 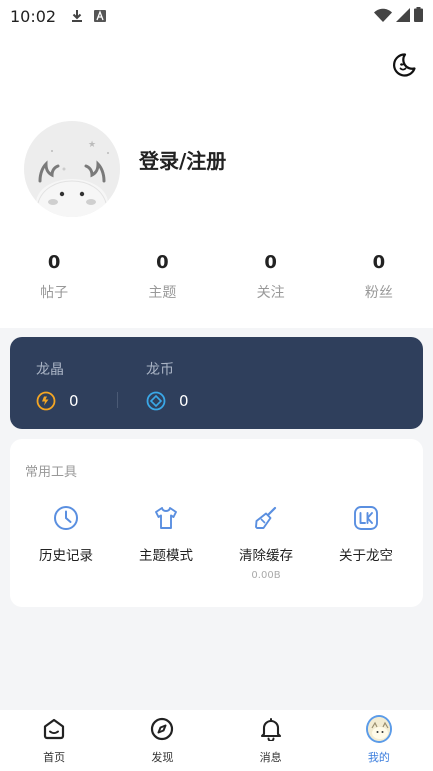 What do you see at coordinates (50, 370) in the screenshot?
I see `wallet-crystal-title: 龙晶` at bounding box center [50, 370].